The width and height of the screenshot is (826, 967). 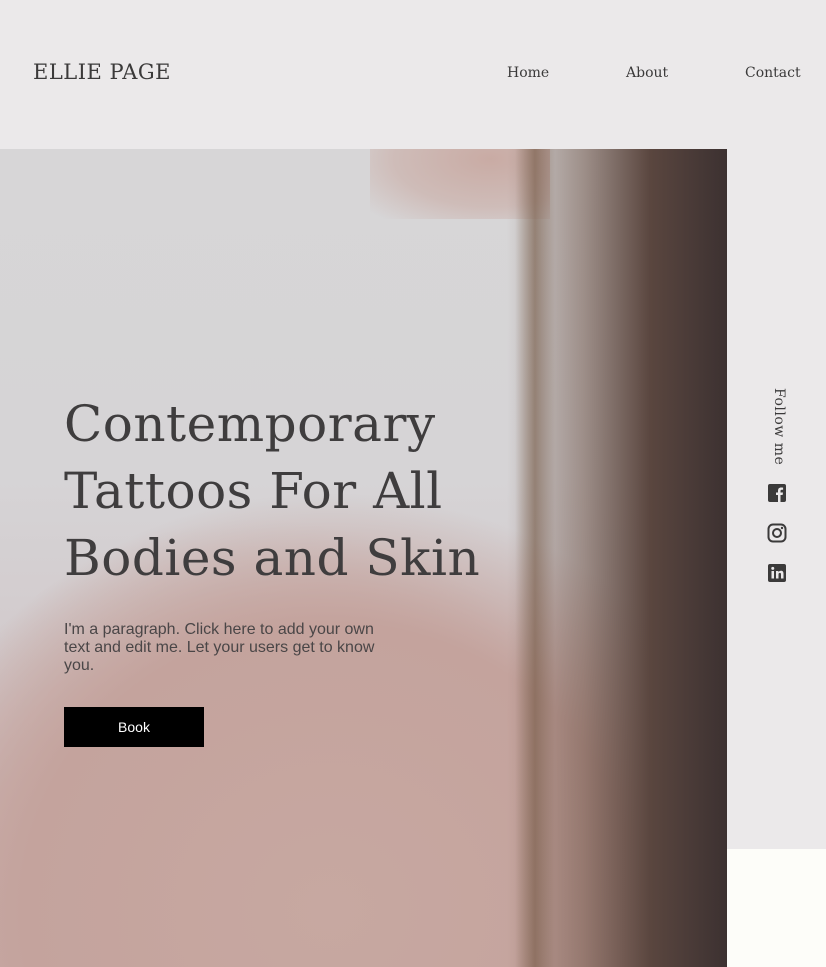 I want to click on facebook-icon, so click(x=777, y=493).